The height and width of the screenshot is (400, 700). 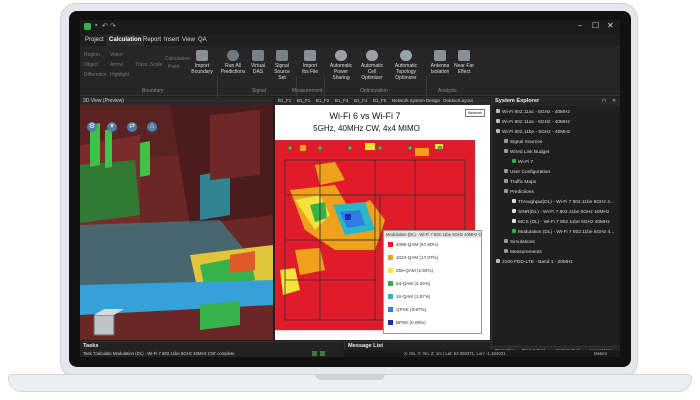 What do you see at coordinates (413, 245) in the screenshot?
I see `legend-row: 4096-QAM (67.80%)` at bounding box center [413, 245].